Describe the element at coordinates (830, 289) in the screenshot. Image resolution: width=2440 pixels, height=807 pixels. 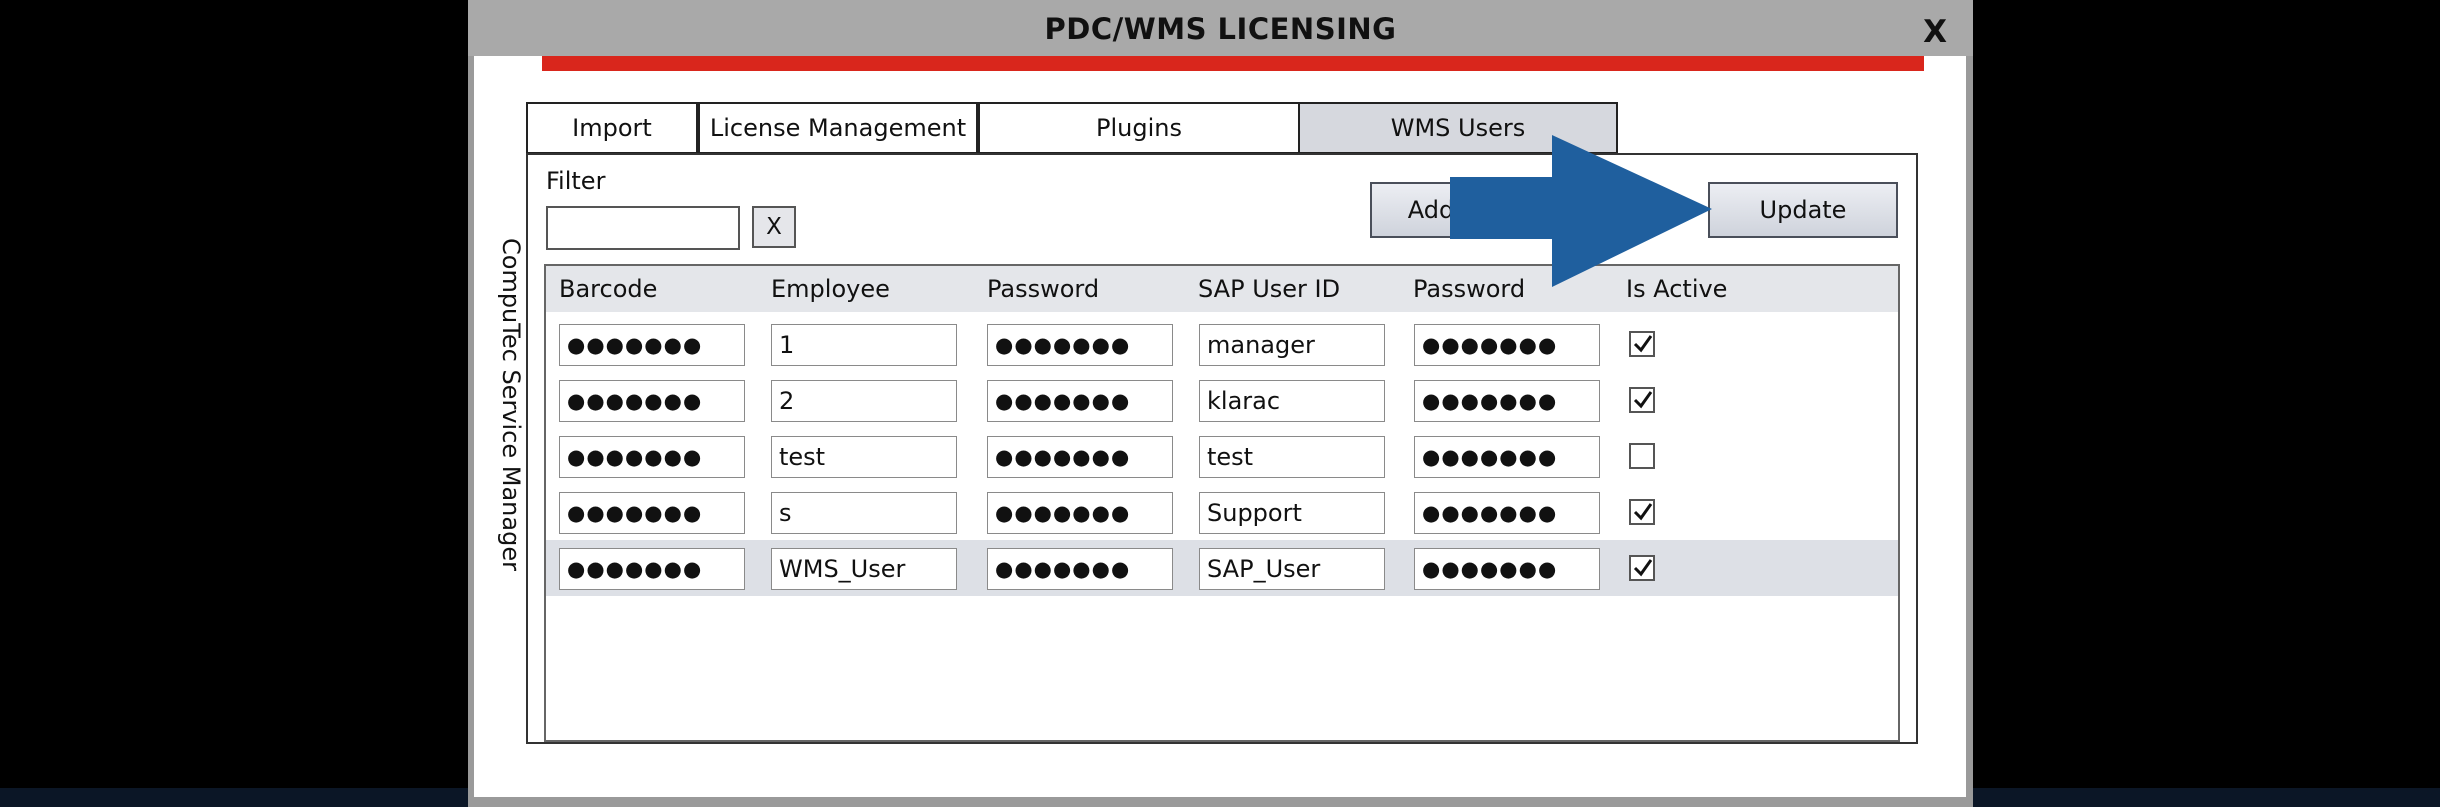
I see `column-header-employee: Employee` at that location.